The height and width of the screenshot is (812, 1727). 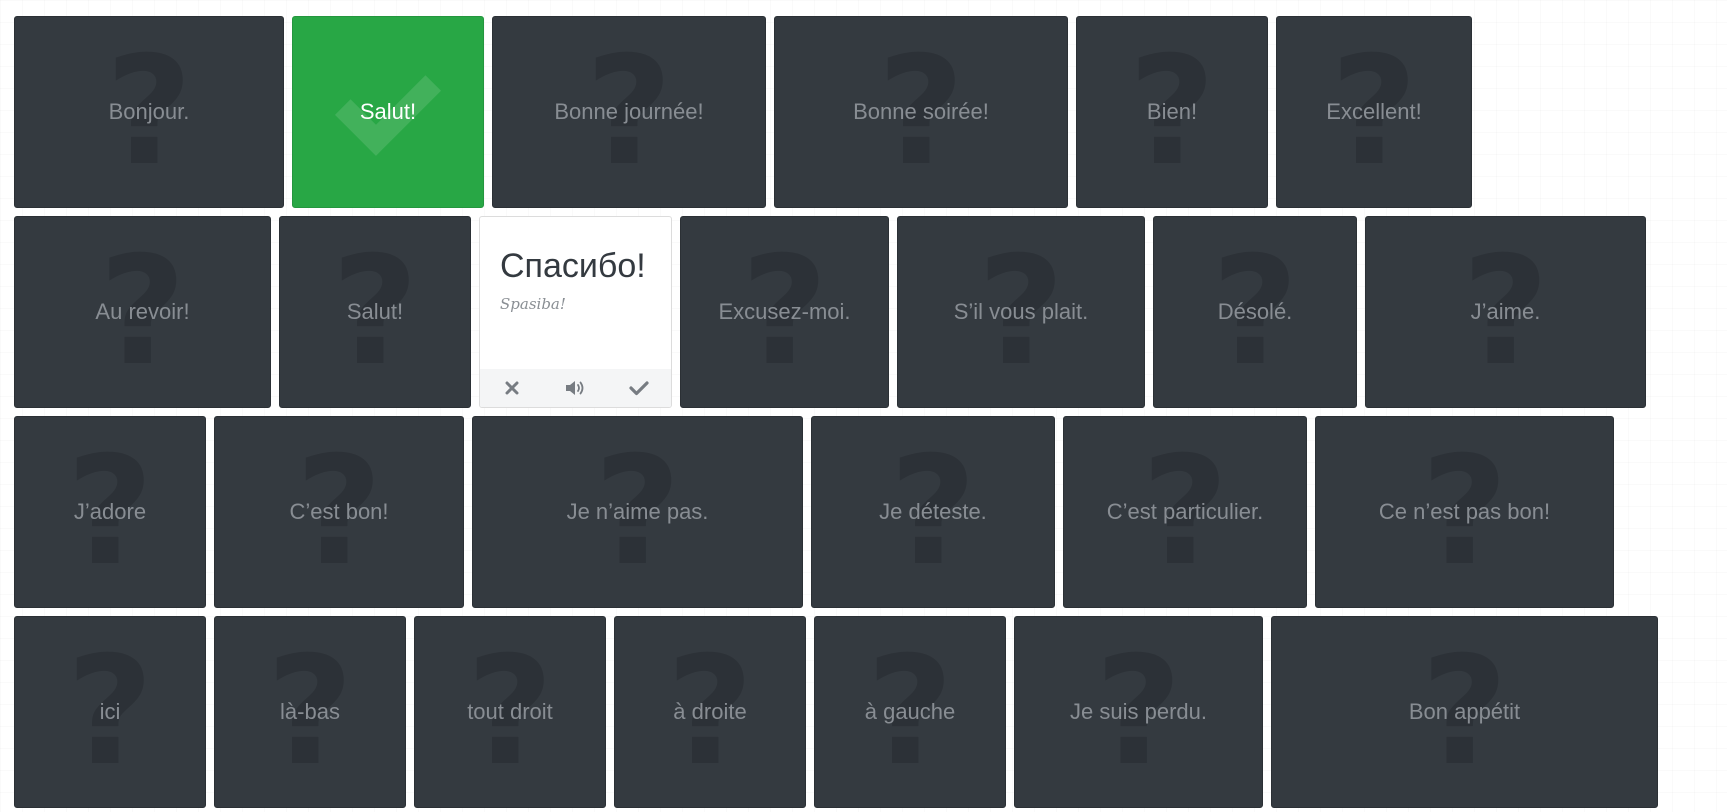 I want to click on card-jaime: ? J’aime., so click(x=1505, y=312).